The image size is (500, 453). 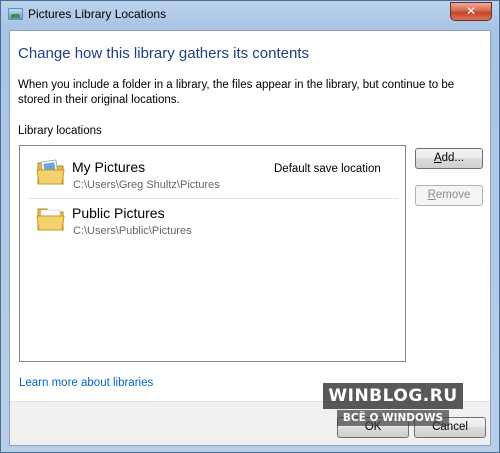 What do you see at coordinates (146, 185) in the screenshot?
I see `location-path: C:\Users\Greg Shultz\Pictures` at bounding box center [146, 185].